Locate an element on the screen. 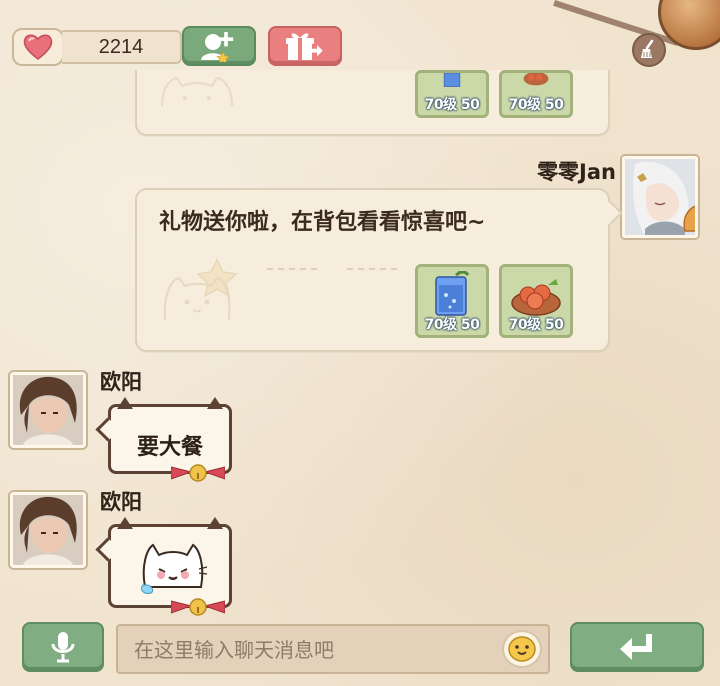 The width and height of the screenshot is (720, 686). heart-button is located at coordinates (38, 47).